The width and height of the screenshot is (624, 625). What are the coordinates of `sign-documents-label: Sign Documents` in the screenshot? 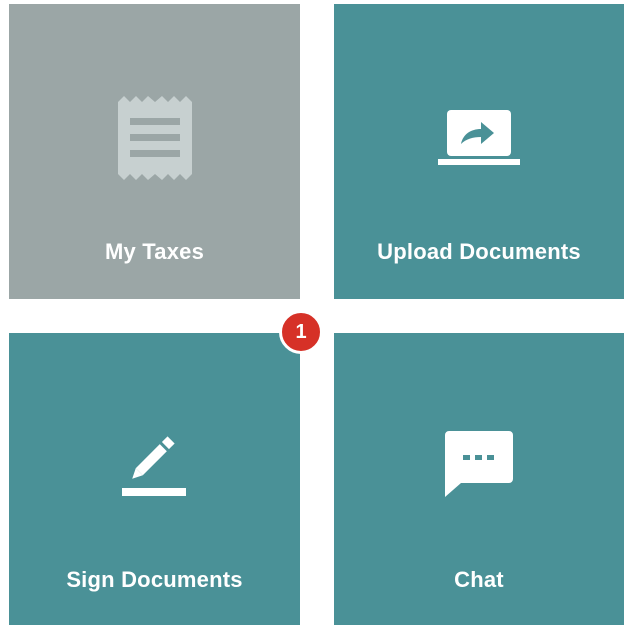 It's located at (154, 579).